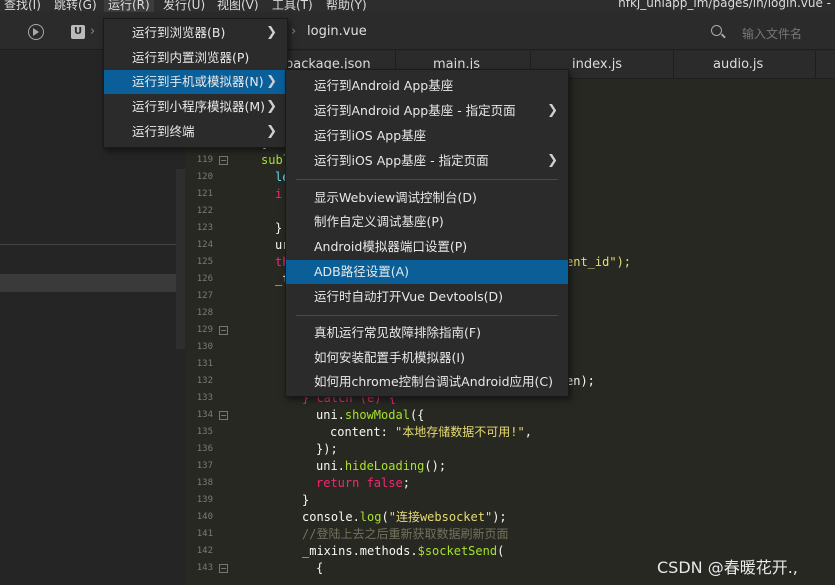  Describe the element at coordinates (738, 64) in the screenshot. I see `tab-audio-js: audio.js` at that location.